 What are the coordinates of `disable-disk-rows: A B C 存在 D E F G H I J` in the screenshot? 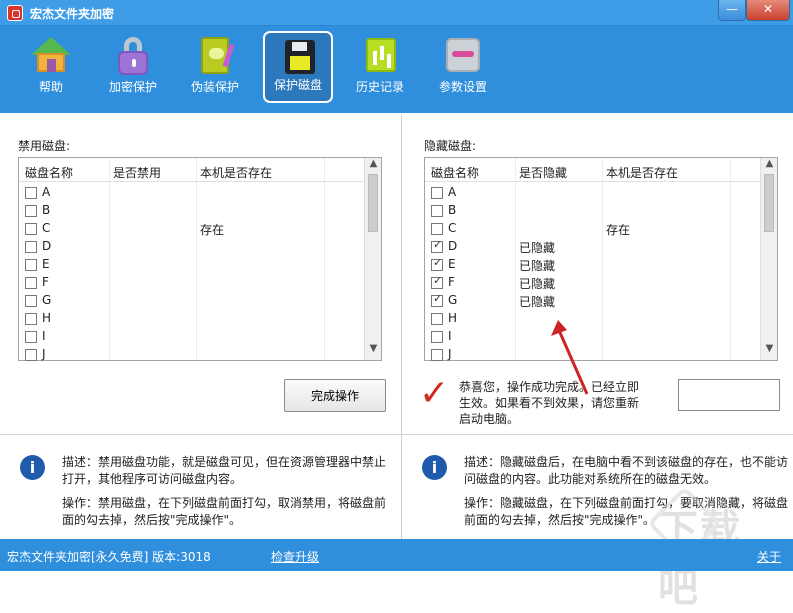 It's located at (191, 274).